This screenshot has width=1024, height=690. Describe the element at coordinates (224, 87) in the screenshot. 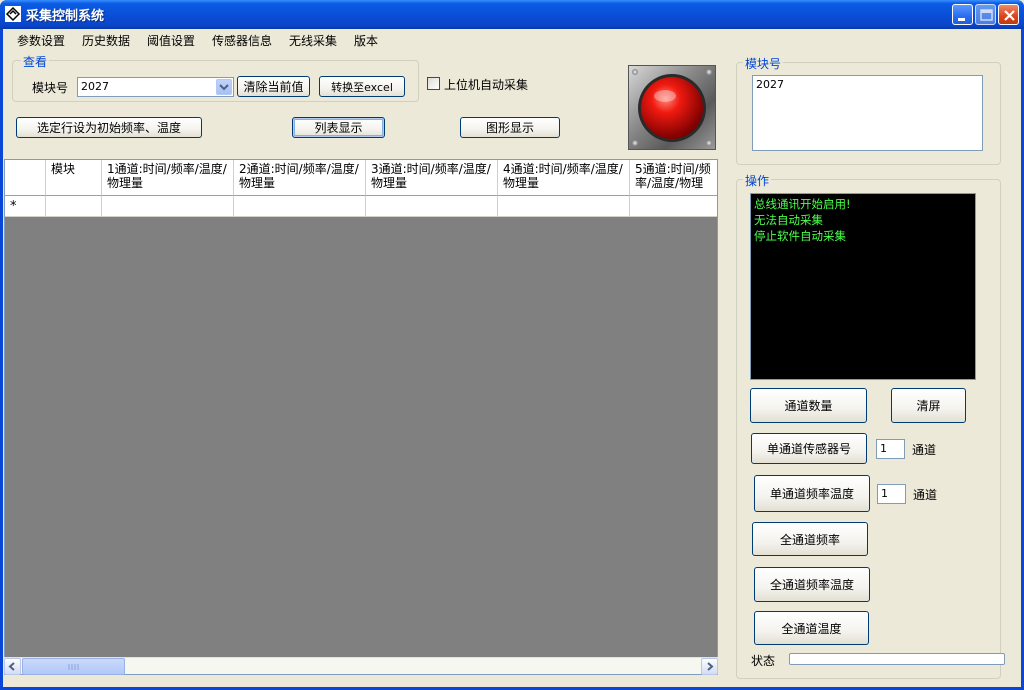

I see `chevron-down-icon` at that location.